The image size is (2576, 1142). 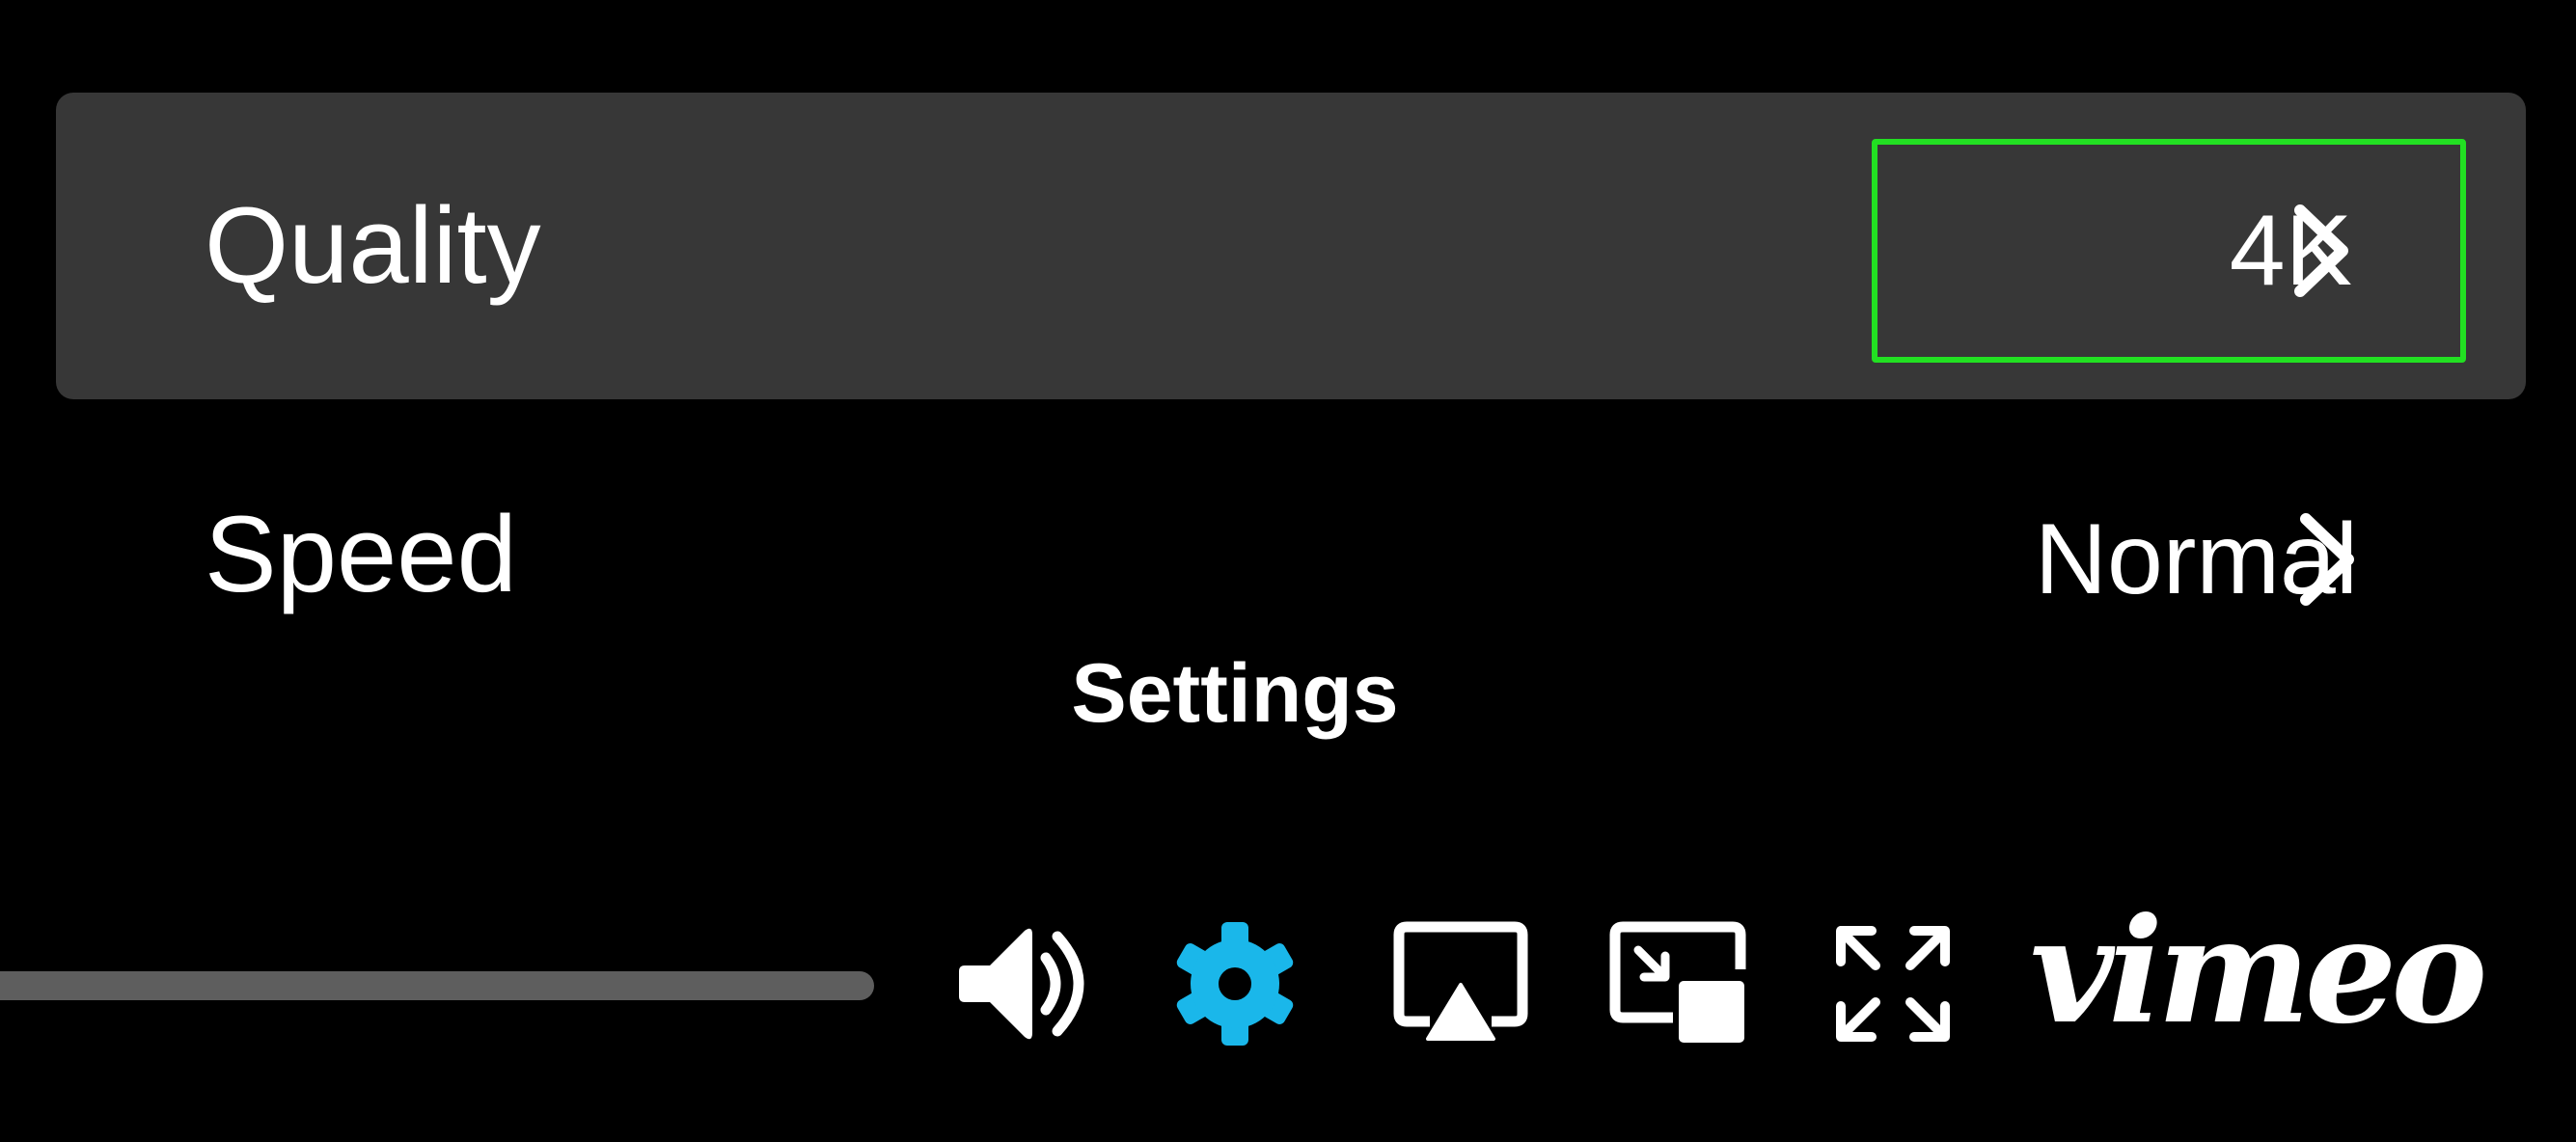 I want to click on pip-icon, so click(x=1678, y=984).